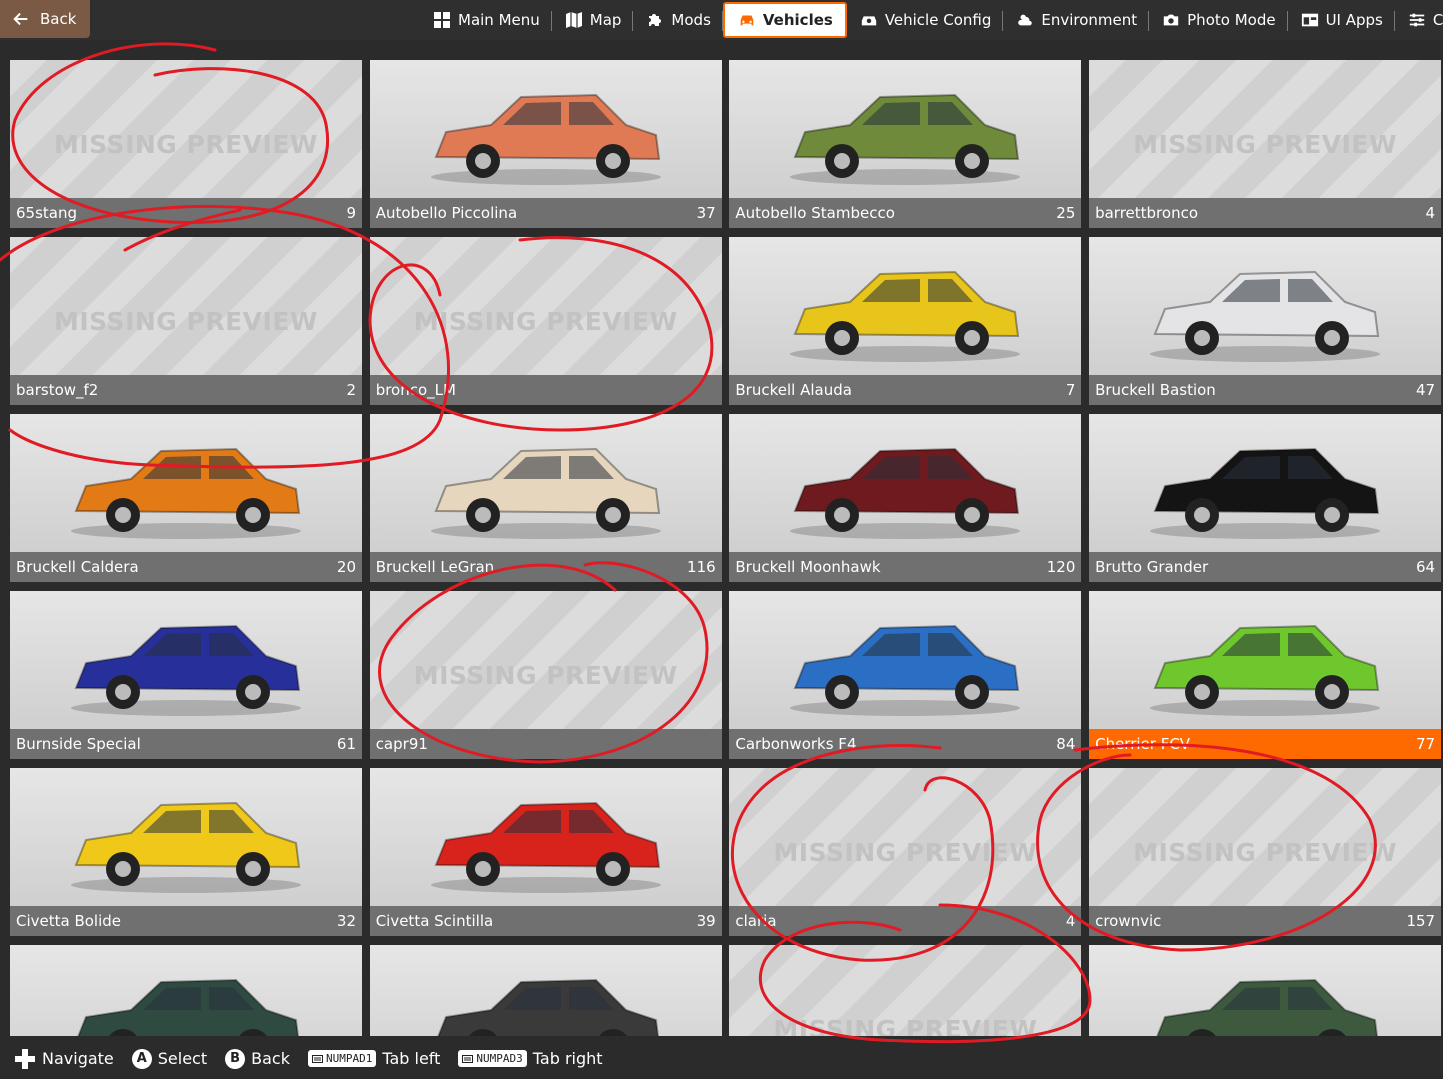 Image resolution: width=1443 pixels, height=1079 pixels. I want to click on config-count: 157, so click(1421, 921).